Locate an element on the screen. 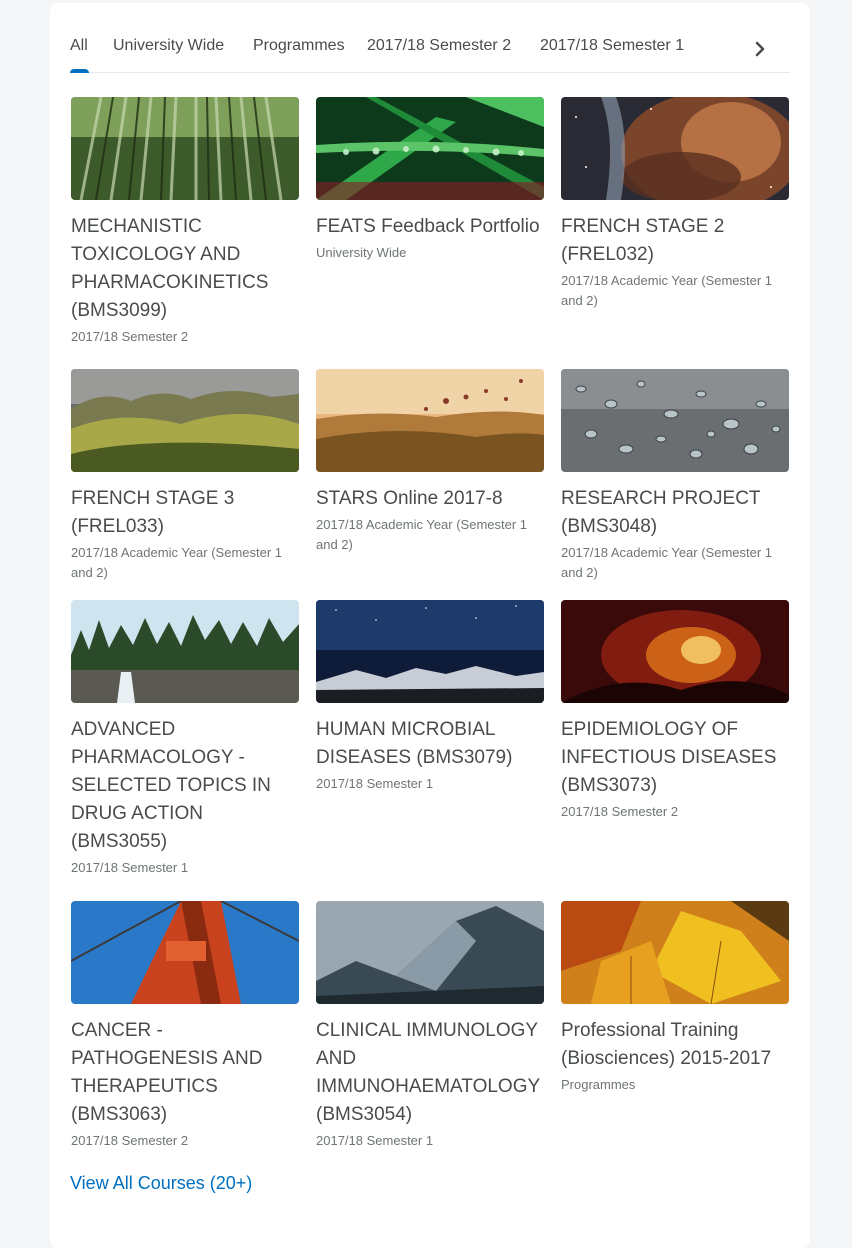  tab-semester-2: 2017/18 Semester 2 is located at coordinates (439, 46).